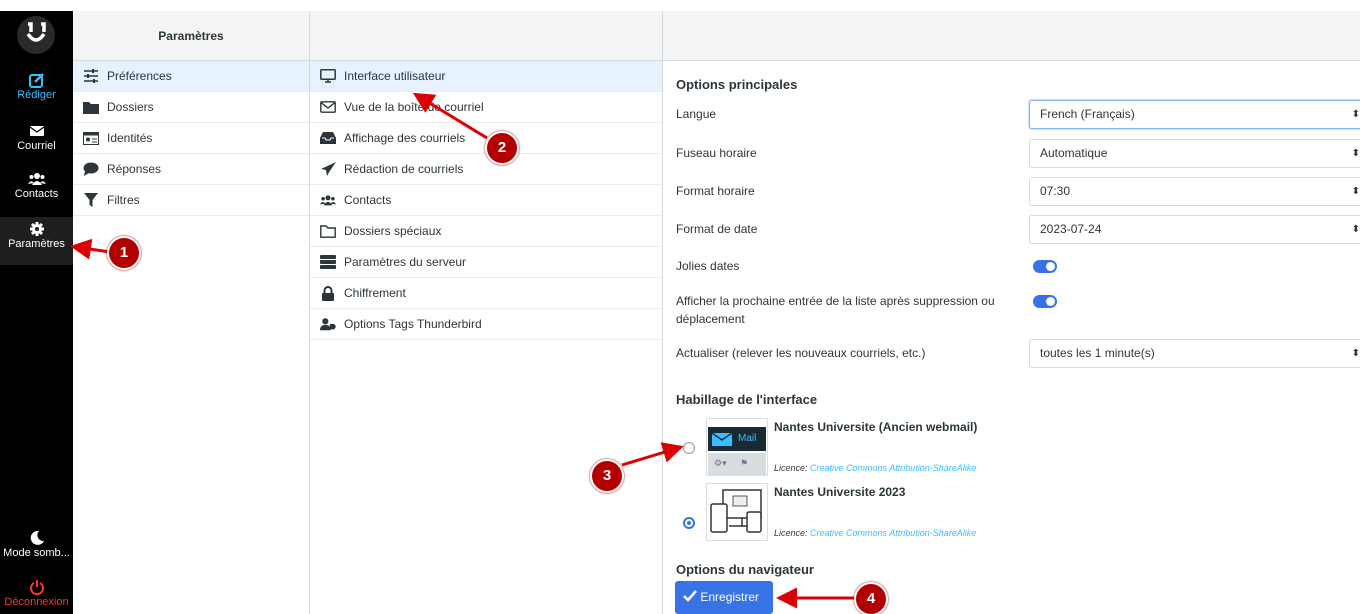  Describe the element at coordinates (689, 523) in the screenshot. I see `skin-2023-radio` at that location.